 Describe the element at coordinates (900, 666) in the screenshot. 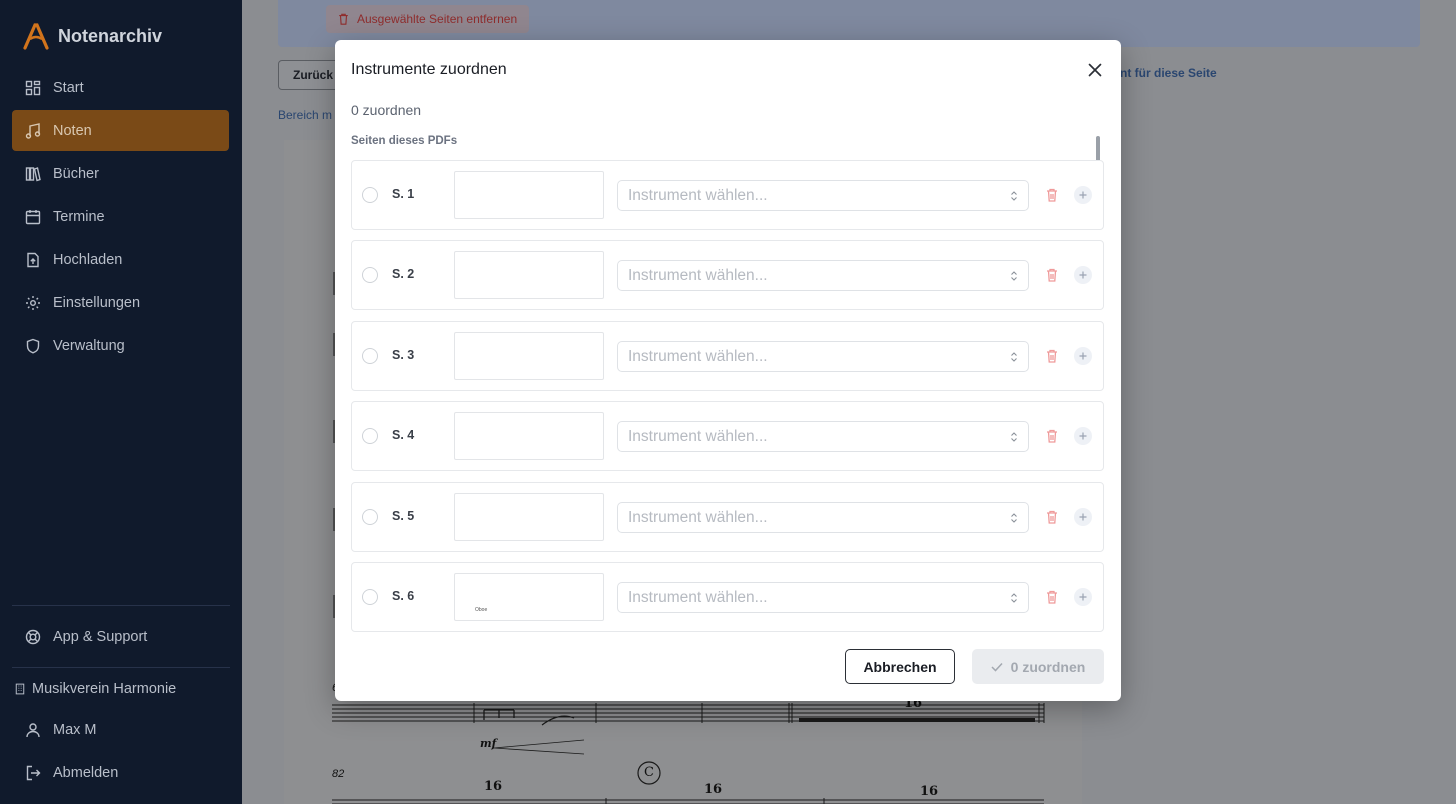

I see `cancel-button: Abbrechen` at that location.